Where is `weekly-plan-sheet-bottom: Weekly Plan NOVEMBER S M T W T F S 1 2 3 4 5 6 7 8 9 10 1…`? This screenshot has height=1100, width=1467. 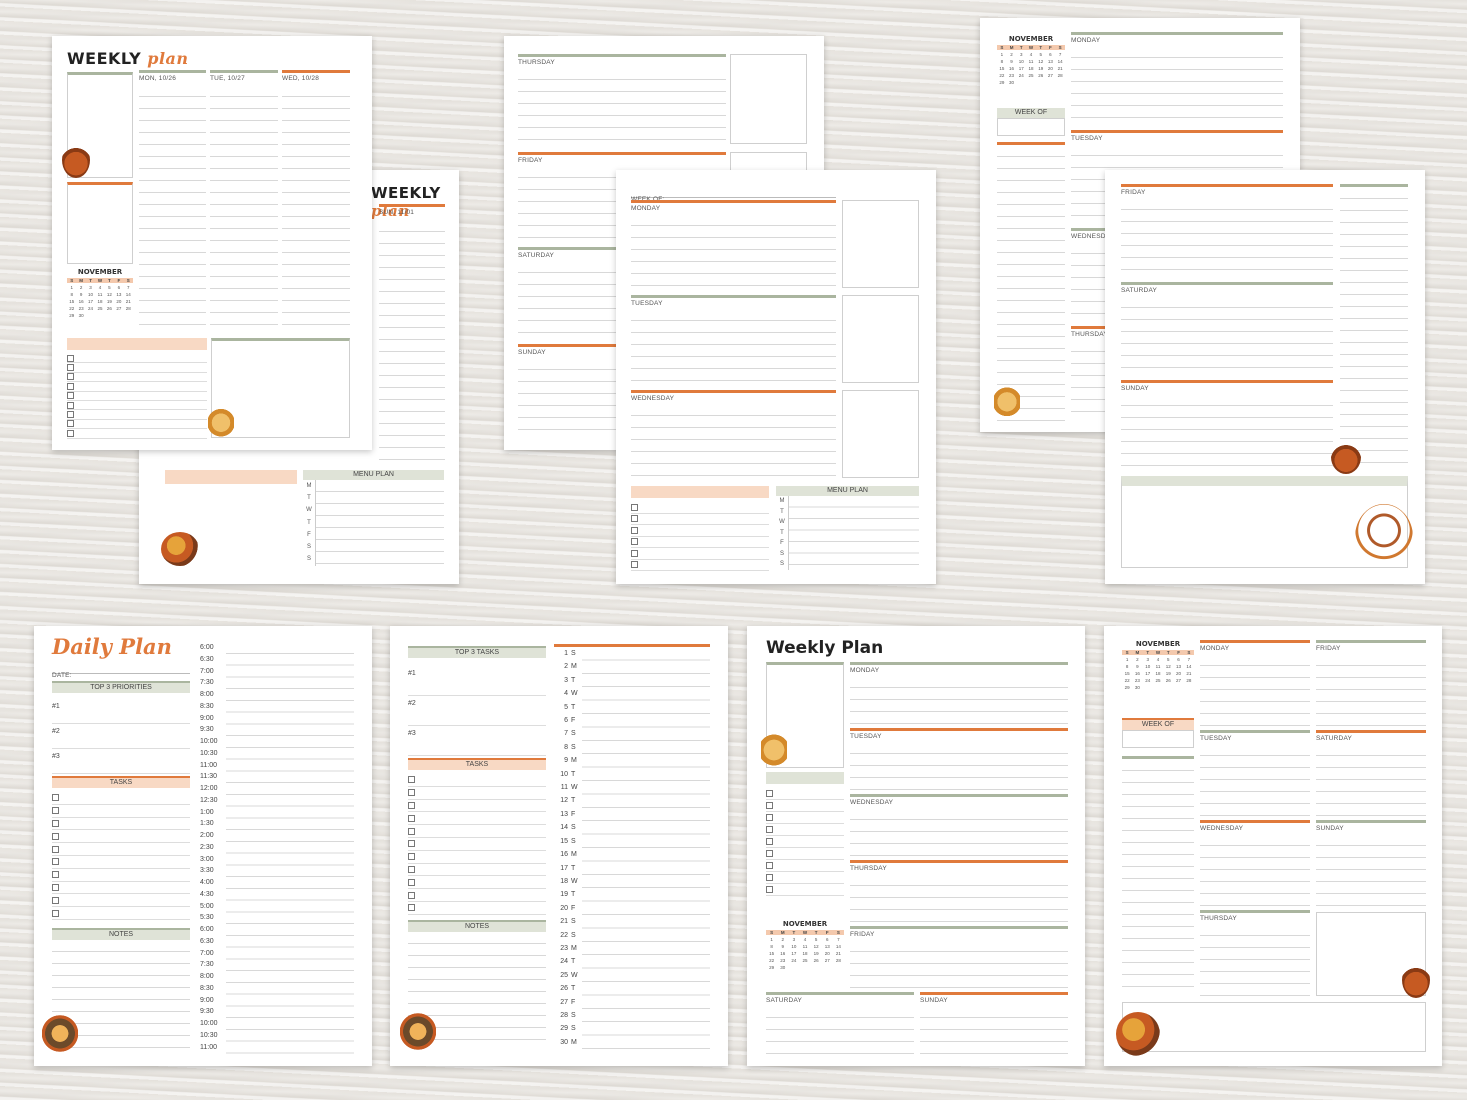 weekly-plan-sheet-bottom: Weekly Plan NOVEMBER S M T W T F S 1 2 3 4 5 6 7 8 9 10 1… is located at coordinates (916, 846).